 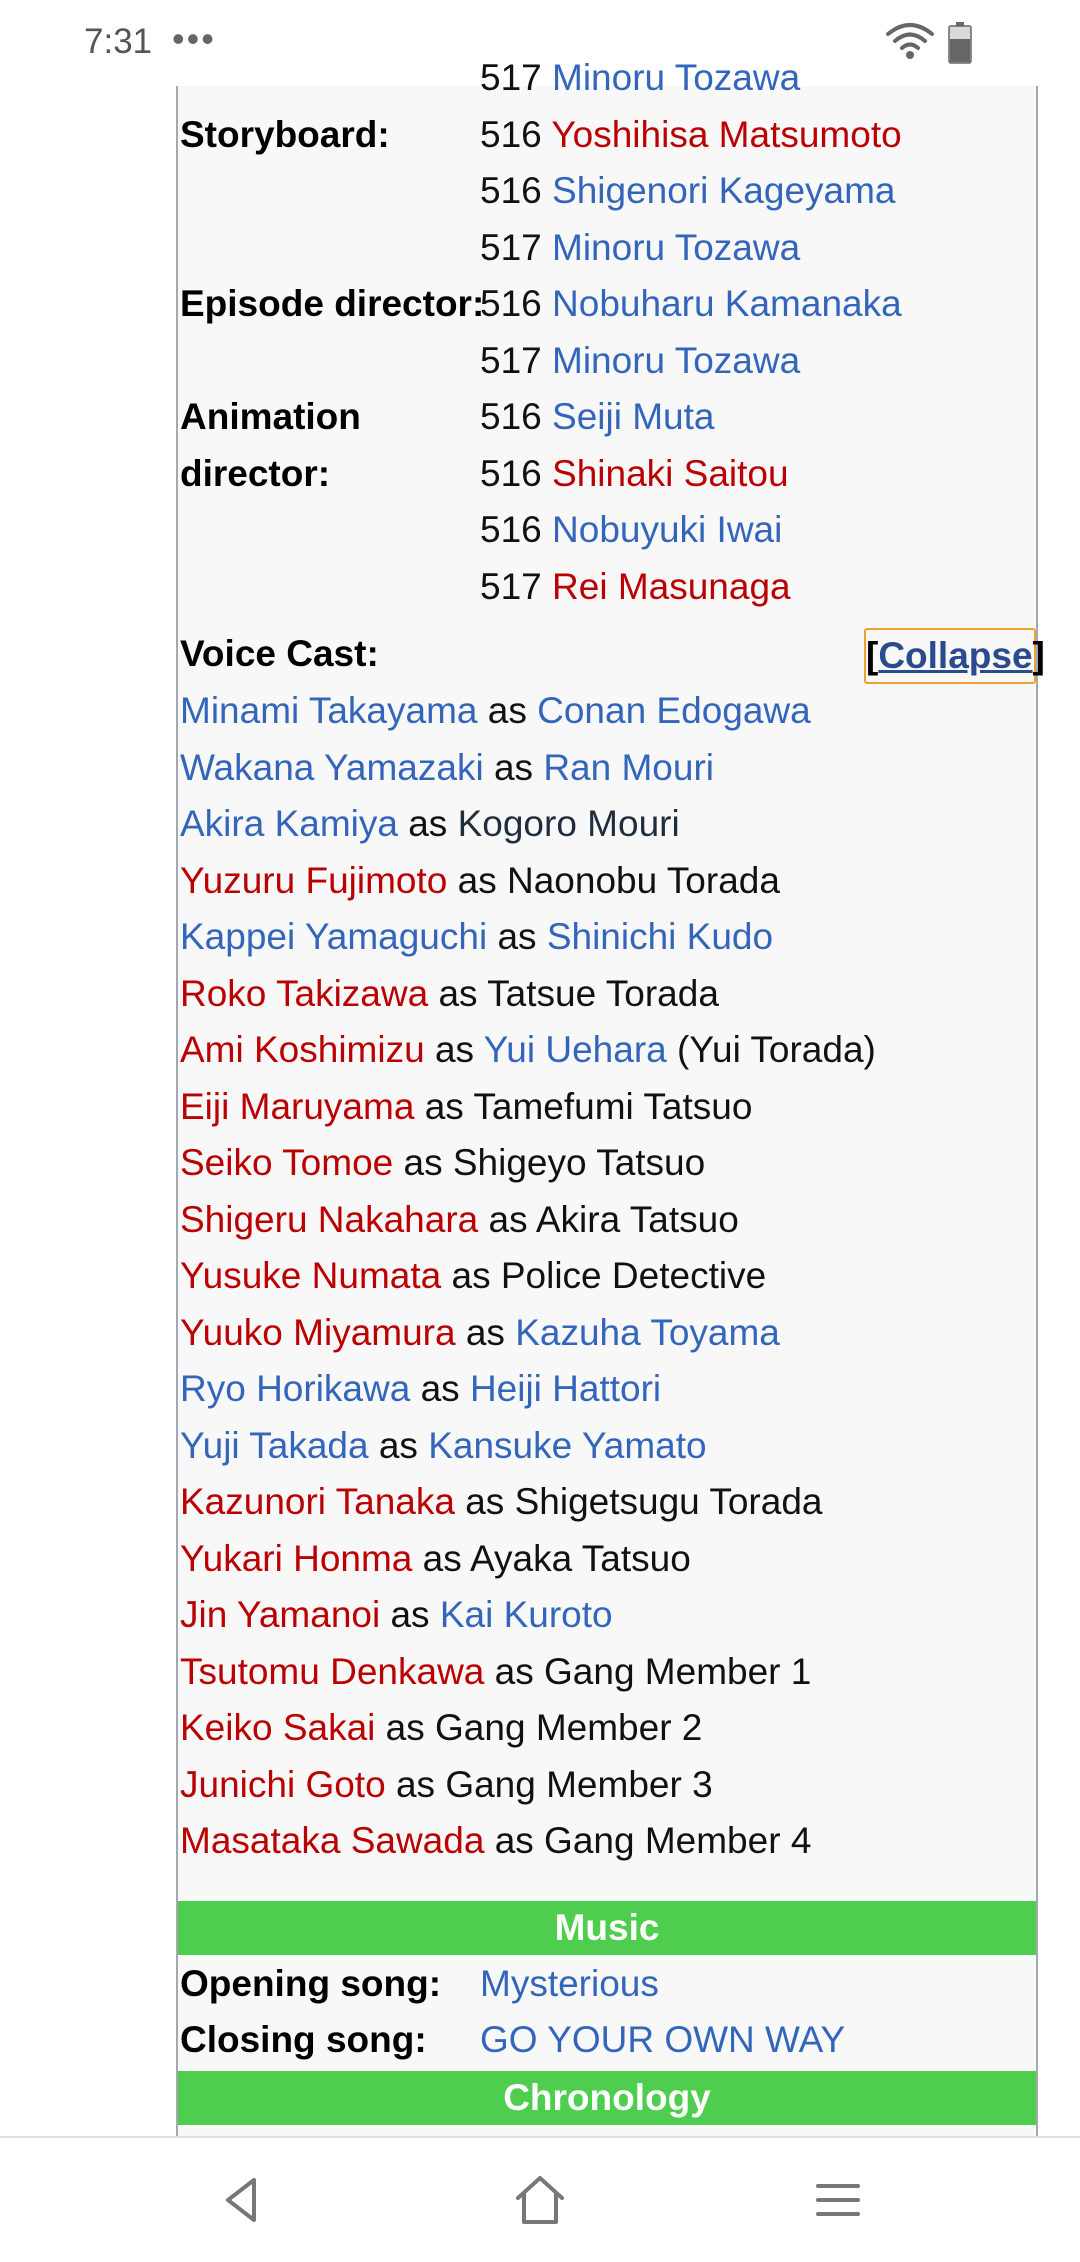 I want to click on crew-role-label: Episode director:, so click(x=332, y=303).